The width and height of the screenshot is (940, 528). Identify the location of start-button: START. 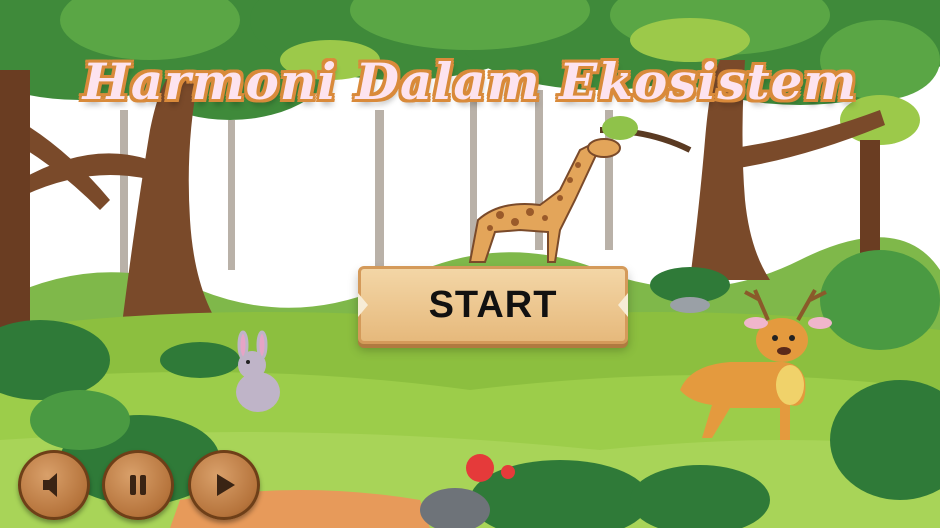
(493, 305).